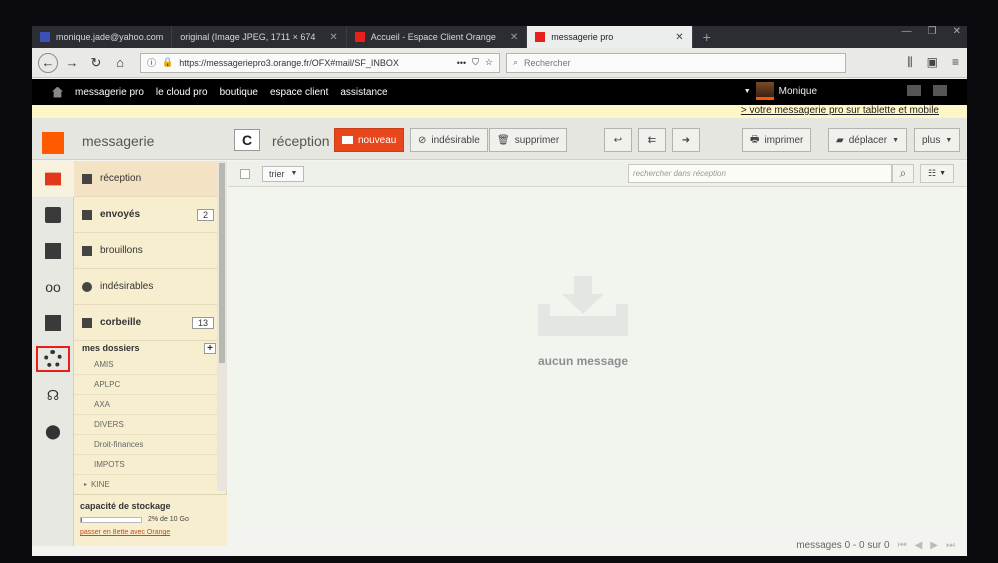  I want to click on home-icon: ⌂, so click(120, 63).